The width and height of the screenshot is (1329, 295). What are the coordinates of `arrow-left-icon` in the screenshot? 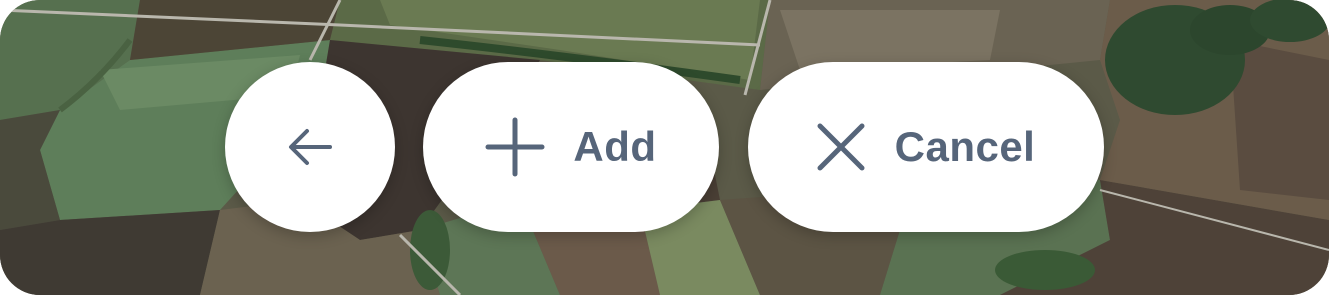 It's located at (310, 147).